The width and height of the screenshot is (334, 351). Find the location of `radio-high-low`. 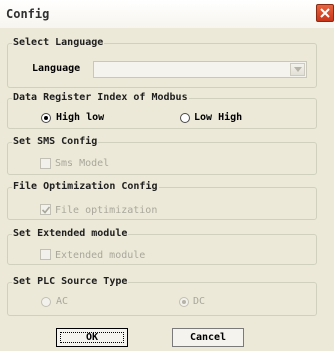

radio-high-low is located at coordinates (46, 118).